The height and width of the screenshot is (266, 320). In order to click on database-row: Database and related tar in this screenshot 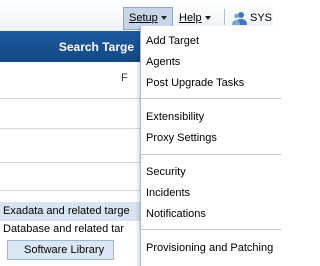, I will do `click(63, 229)`.